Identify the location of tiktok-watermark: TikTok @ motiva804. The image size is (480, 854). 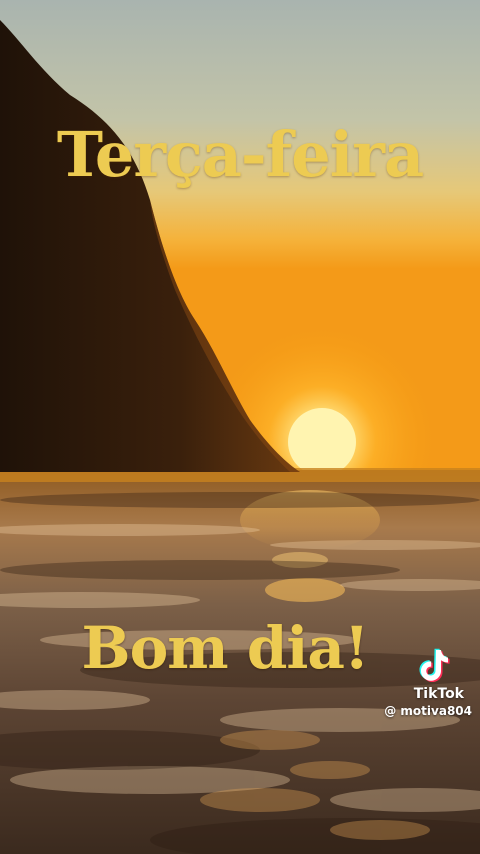
(417, 682).